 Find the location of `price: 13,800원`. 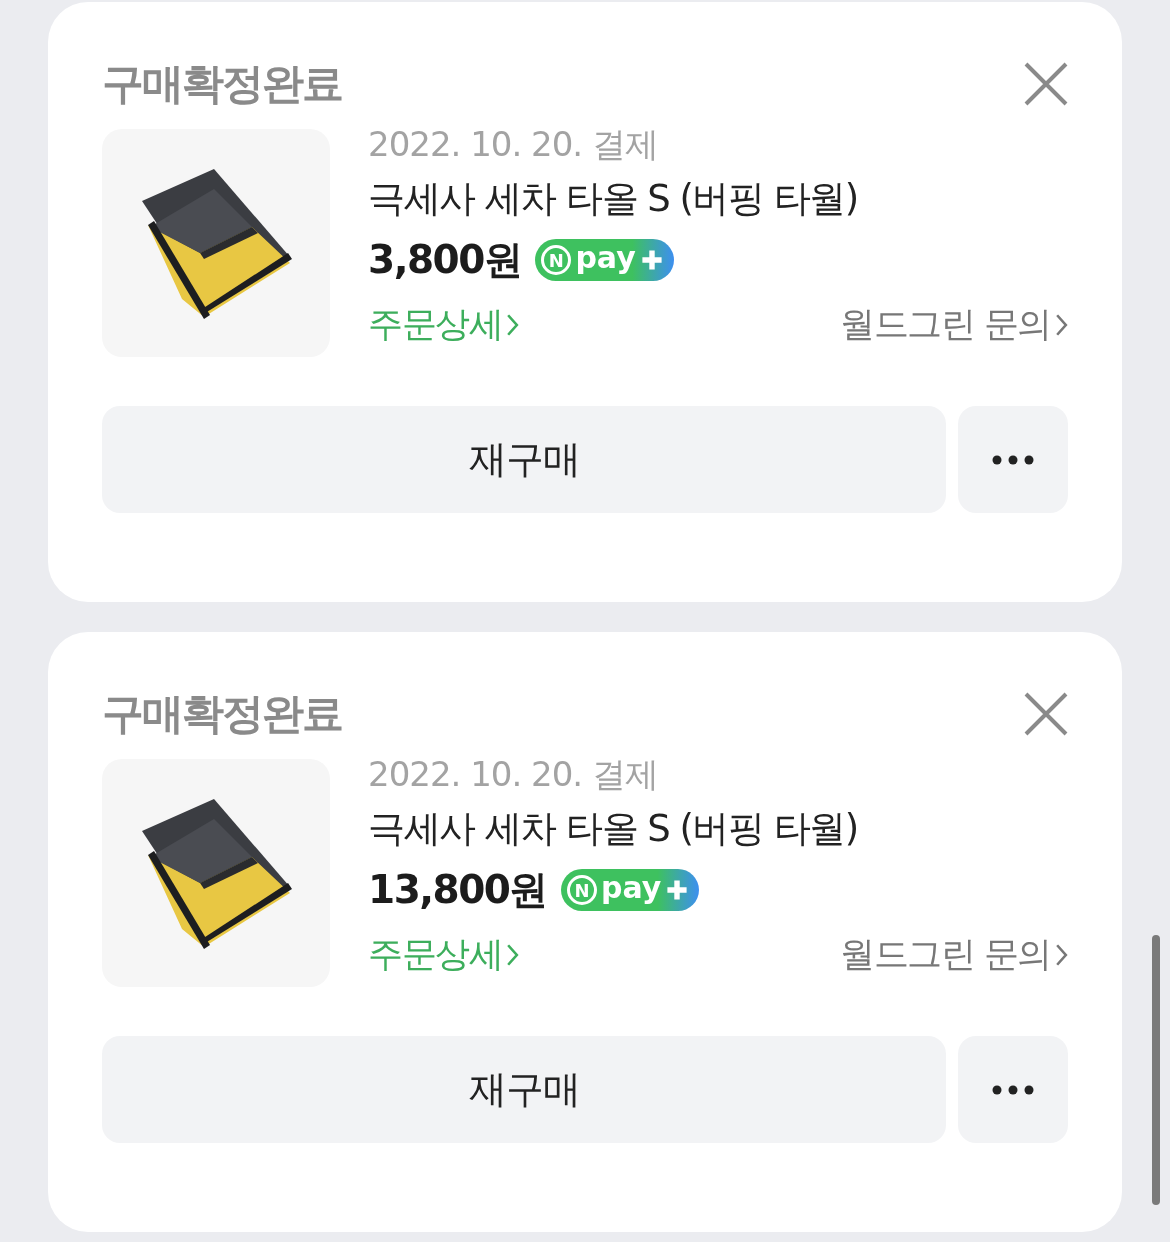

price: 13,800원 is located at coordinates (457, 890).